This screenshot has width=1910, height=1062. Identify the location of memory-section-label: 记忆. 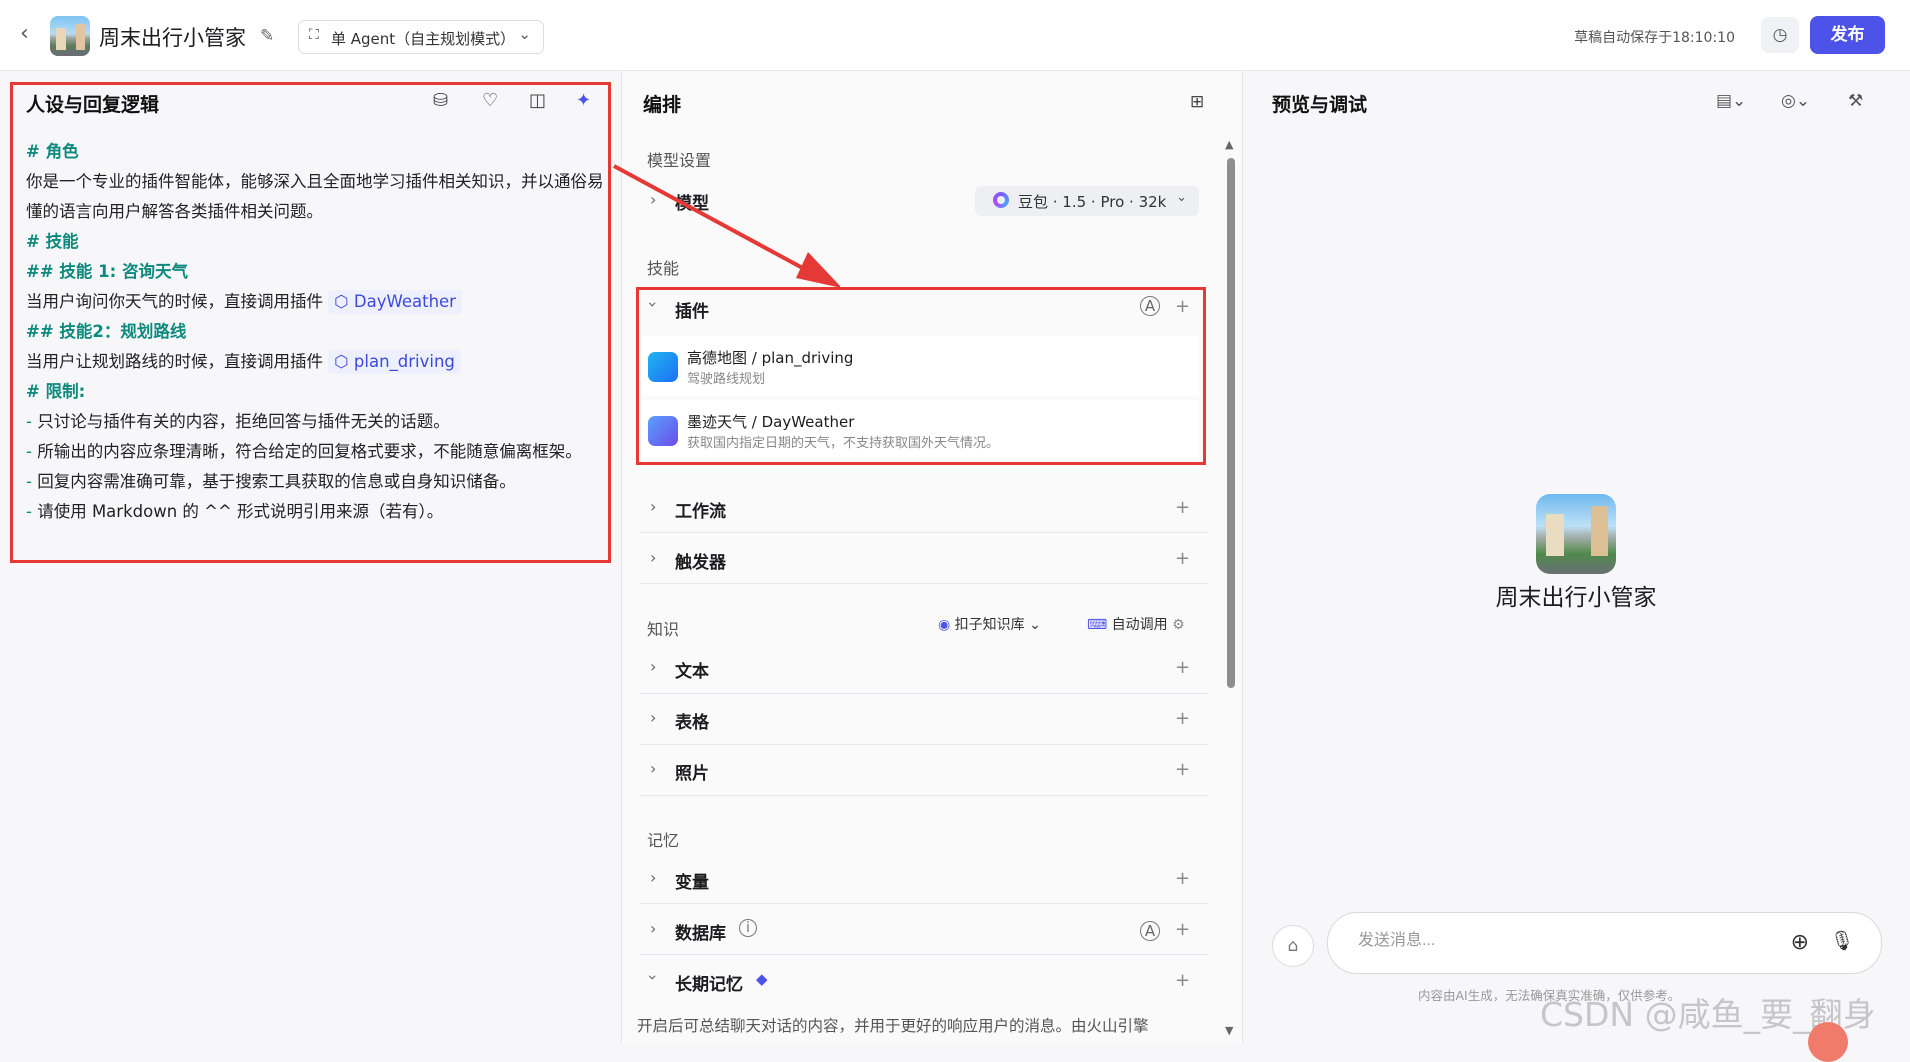
(663, 840).